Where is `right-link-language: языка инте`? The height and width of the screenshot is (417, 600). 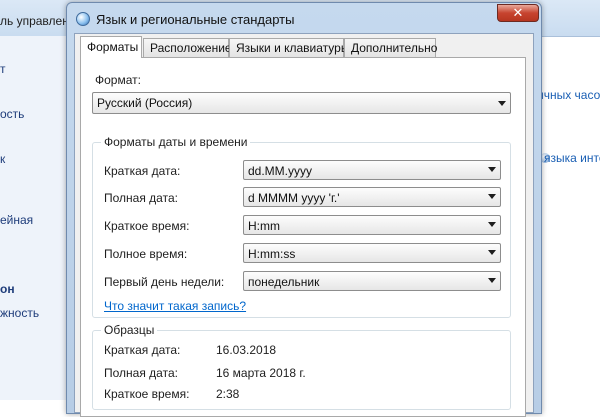
right-link-language: языка инте is located at coordinates (572, 158).